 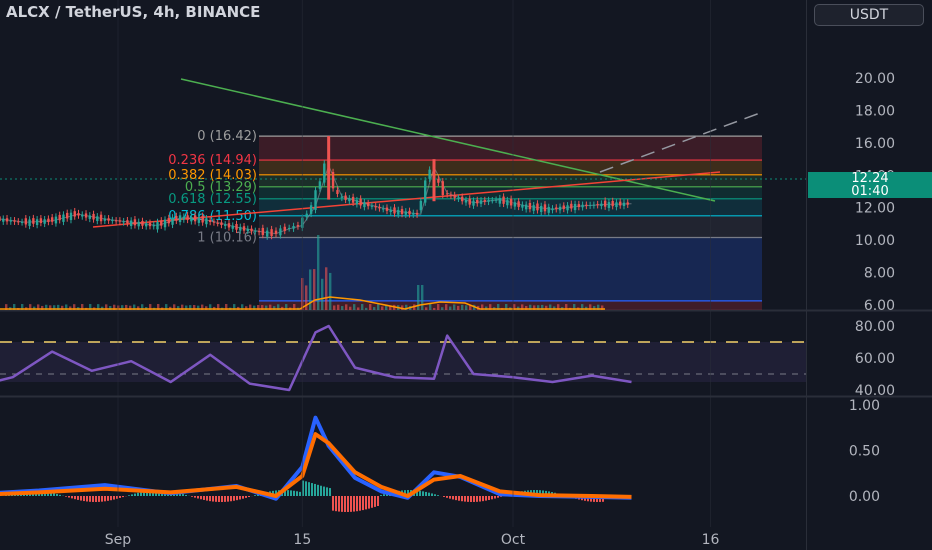 What do you see at coordinates (879, 306) in the screenshot?
I see `price-axis-tick: 6.00` at bounding box center [879, 306].